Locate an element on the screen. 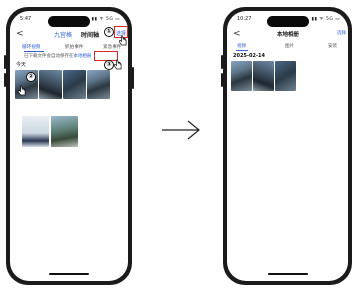  page-title: 本地相册 is located at coordinates (288, 35).